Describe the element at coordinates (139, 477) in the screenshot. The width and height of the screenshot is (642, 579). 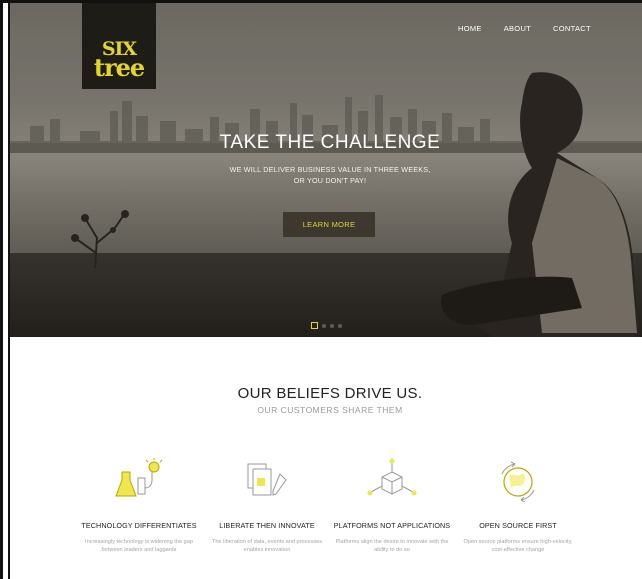
I see `flask-bulb-icon` at that location.